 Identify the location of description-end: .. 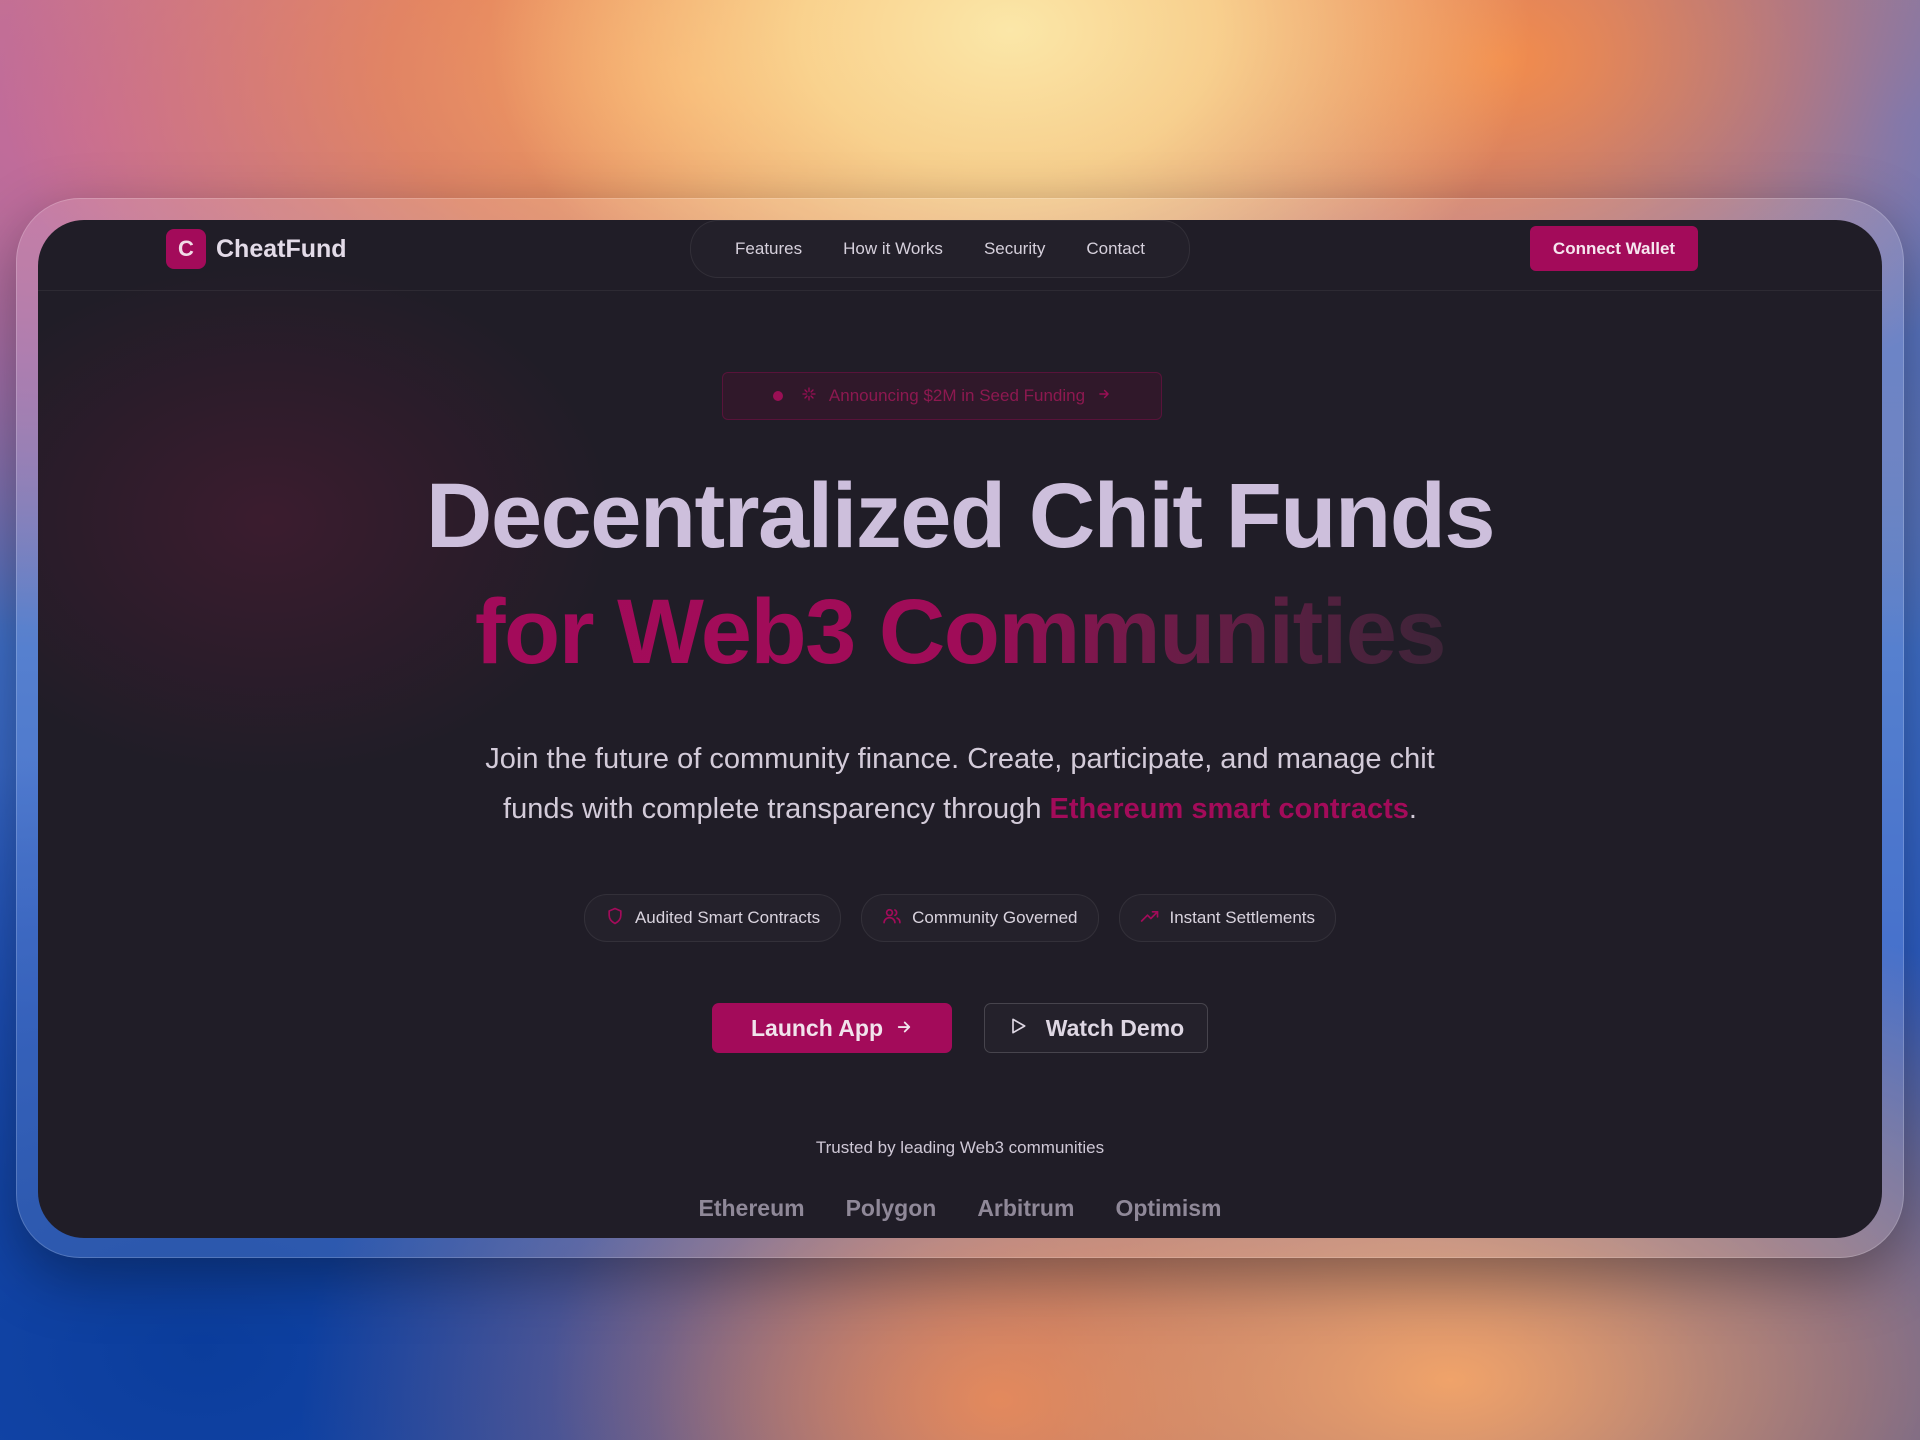
(1412, 809).